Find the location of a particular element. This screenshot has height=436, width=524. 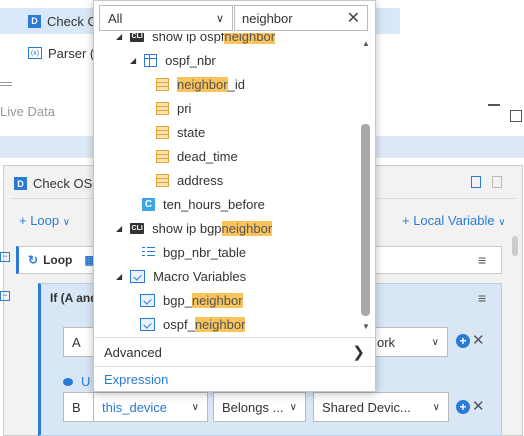

tree-node-macro-variables: ◢ Macro Variables is located at coordinates (181, 276).